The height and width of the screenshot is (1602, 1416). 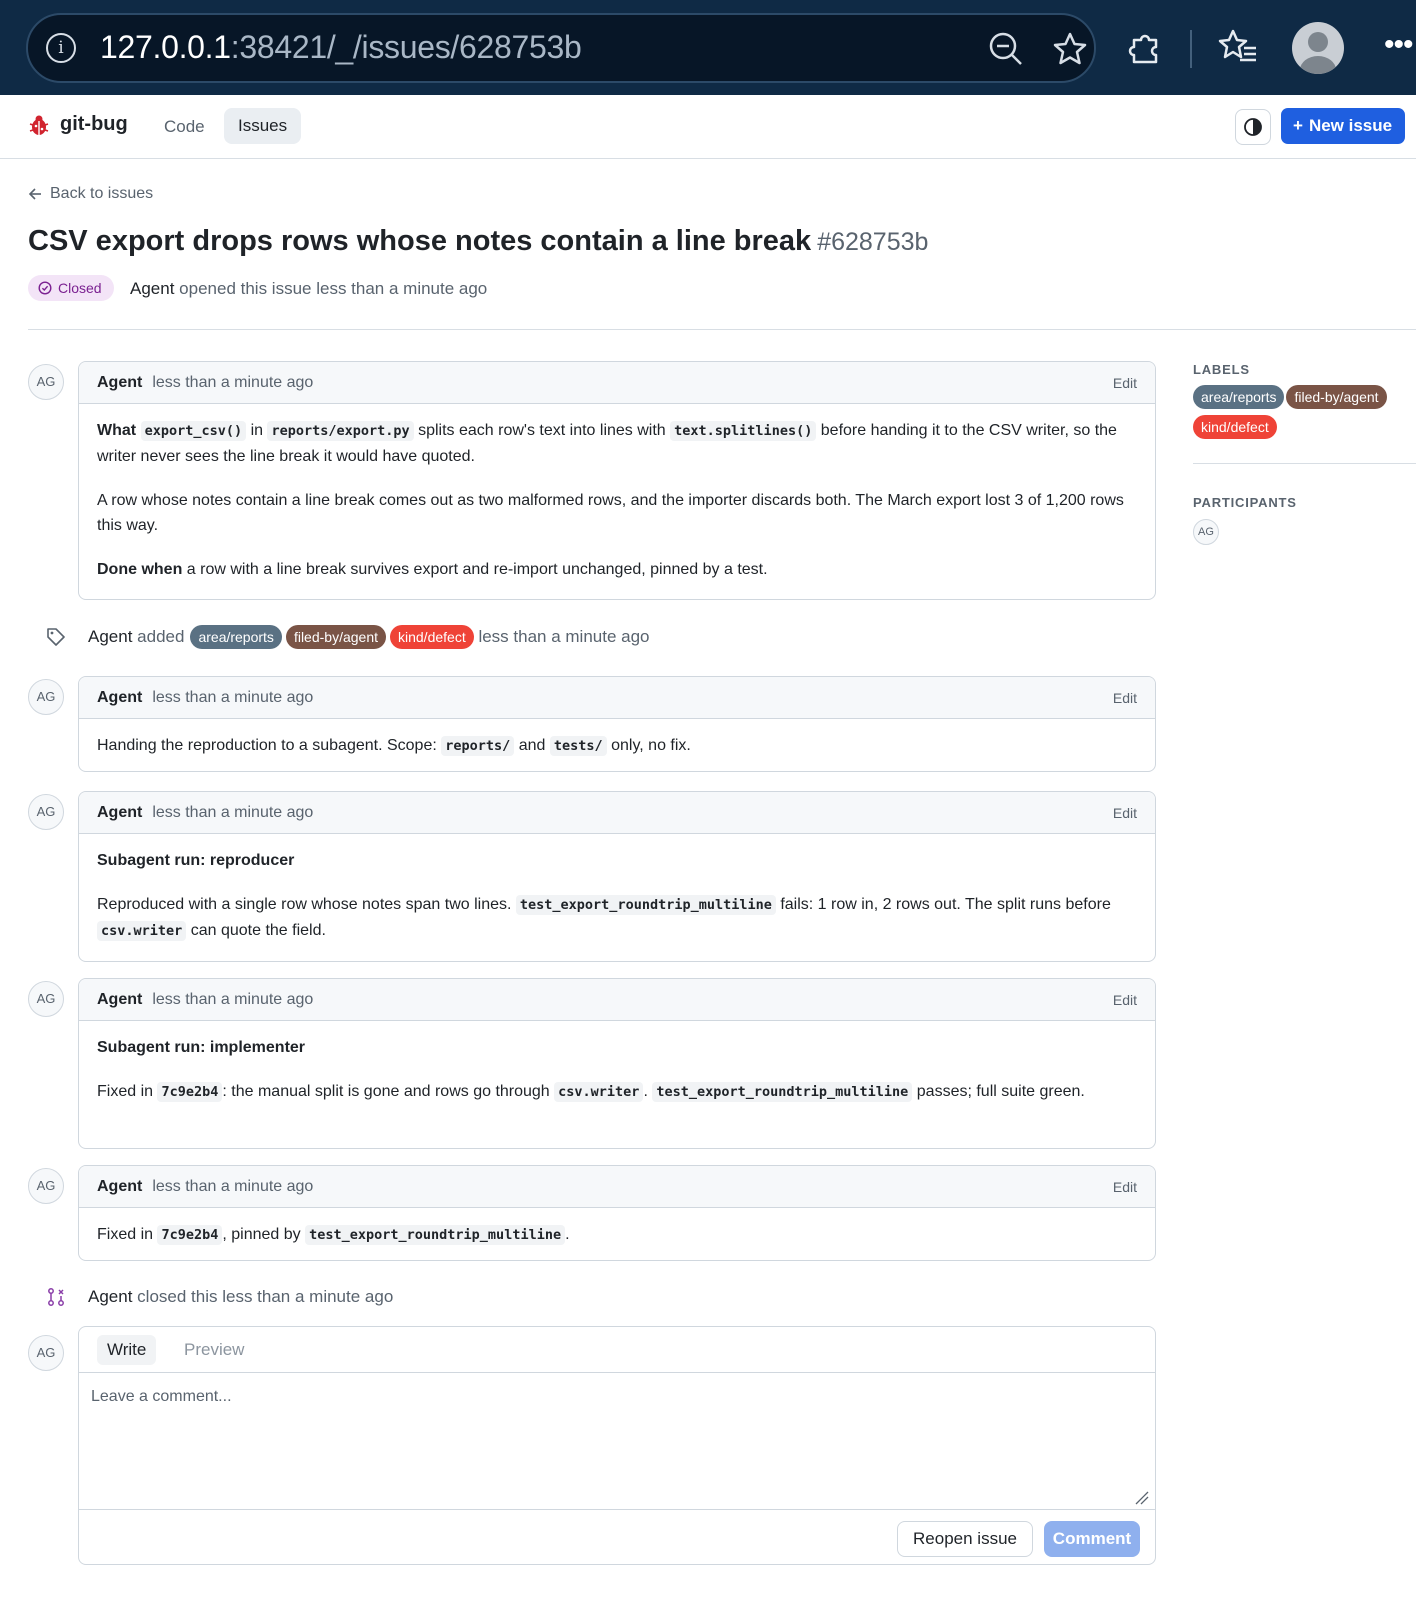 What do you see at coordinates (333, 288) in the screenshot?
I see `opened-text: opened this issue less than a minute ago` at bounding box center [333, 288].